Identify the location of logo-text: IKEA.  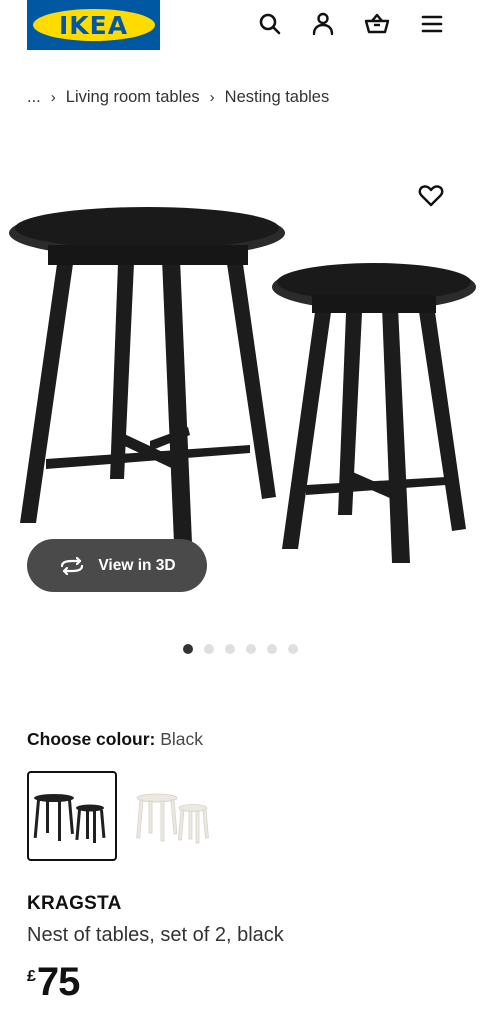
(93, 25).